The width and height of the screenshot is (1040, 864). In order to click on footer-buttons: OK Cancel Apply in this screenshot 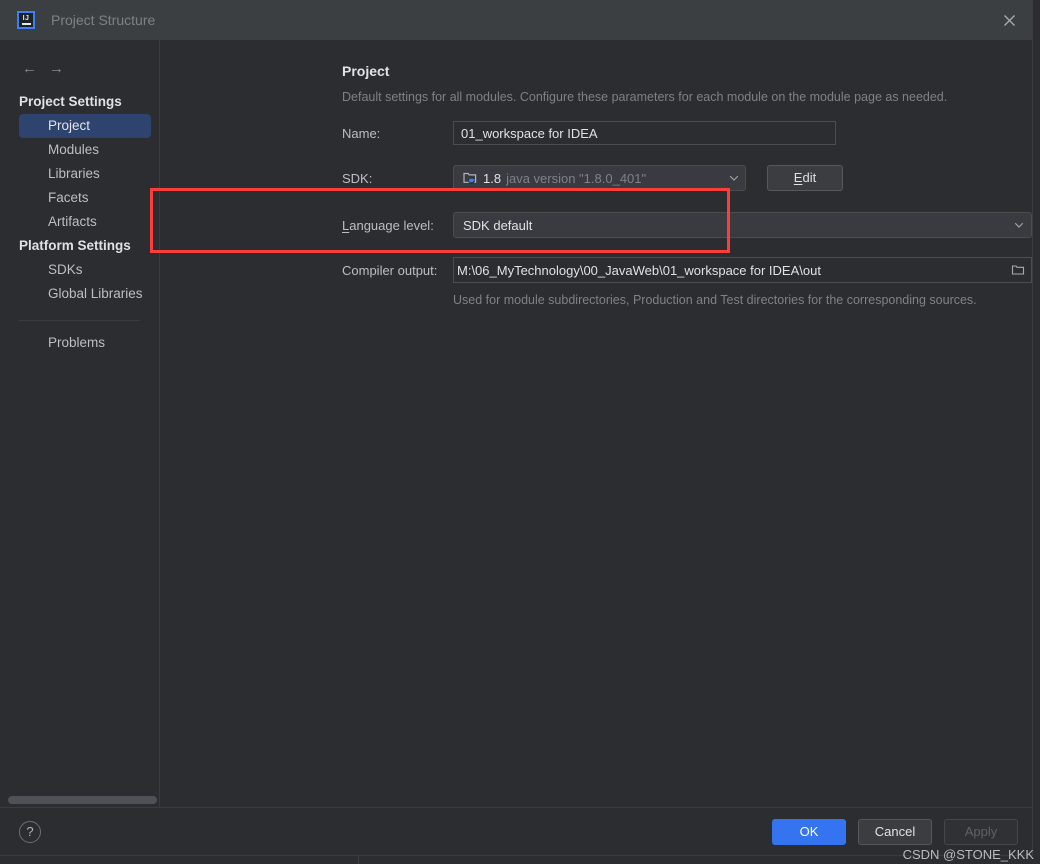, I will do `click(895, 831)`.